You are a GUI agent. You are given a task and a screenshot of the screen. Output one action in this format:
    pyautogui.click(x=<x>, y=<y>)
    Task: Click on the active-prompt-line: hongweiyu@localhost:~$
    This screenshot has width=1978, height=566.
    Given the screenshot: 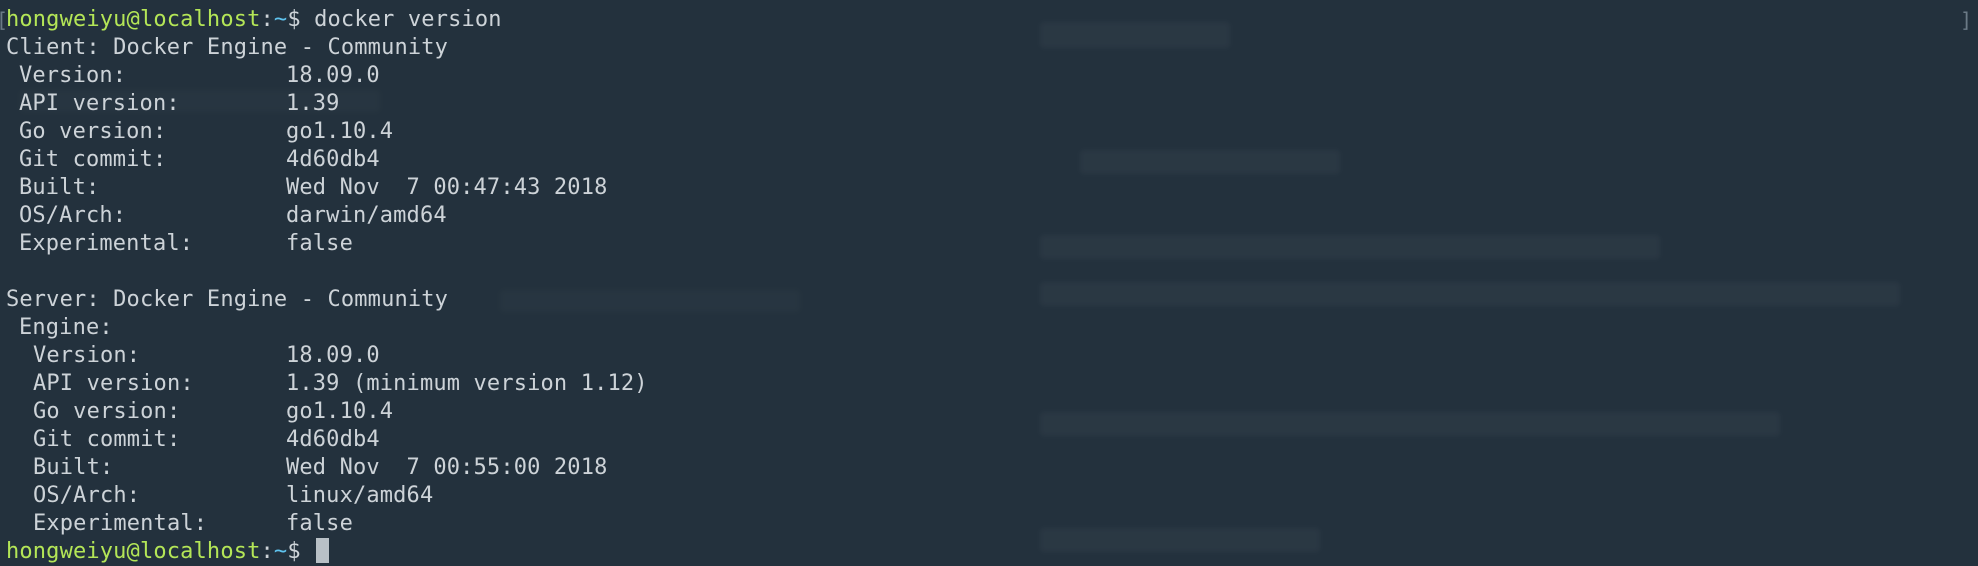 What is the action you would take?
    pyautogui.click(x=327, y=552)
    